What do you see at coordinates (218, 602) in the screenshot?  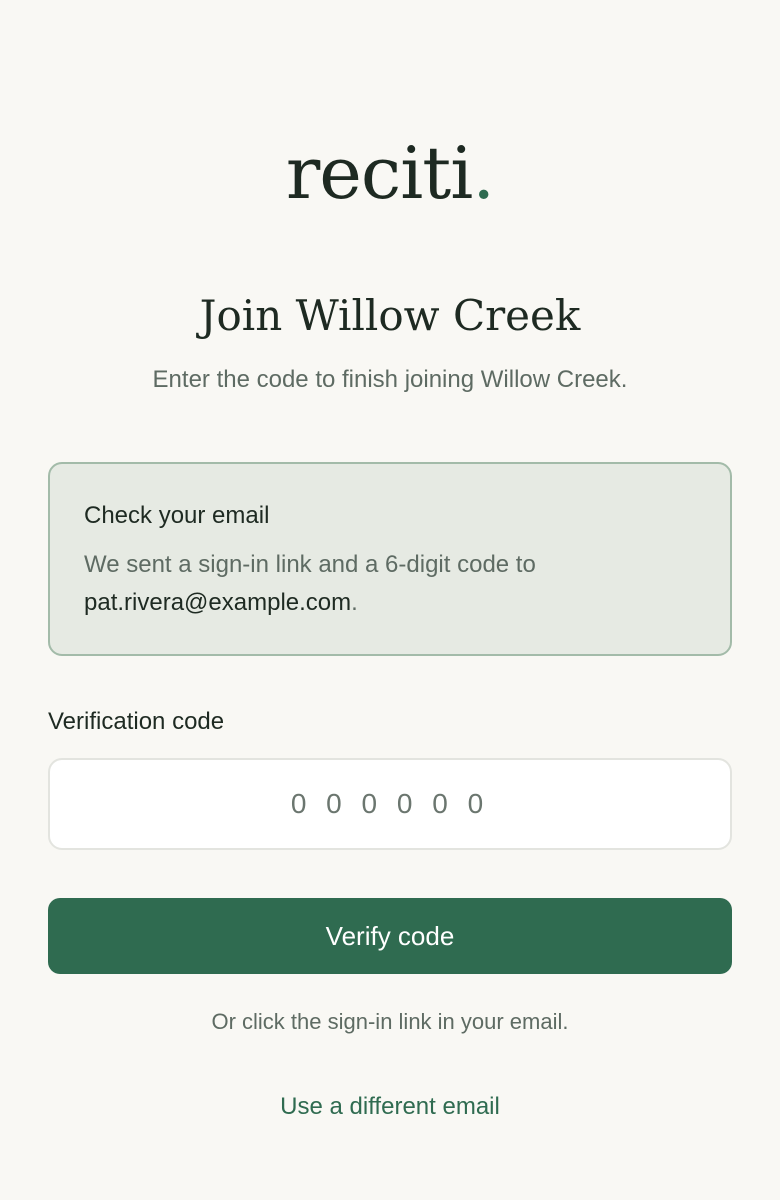 I see `notice-email: pat.rivera@example.com` at bounding box center [218, 602].